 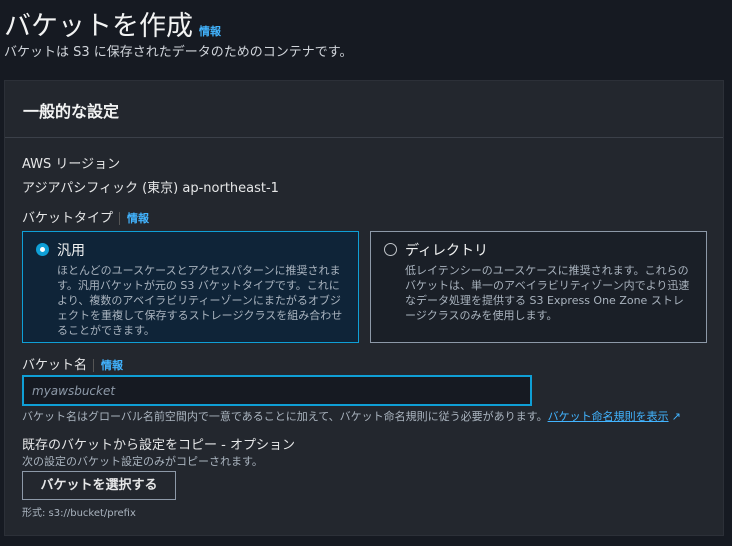 What do you see at coordinates (98, 26) in the screenshot?
I see `page-title-text: バケットを作成` at bounding box center [98, 26].